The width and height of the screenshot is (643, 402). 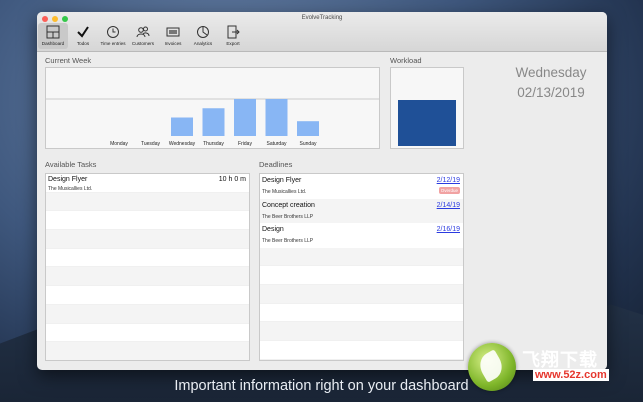 What do you see at coordinates (203, 32) in the screenshot?
I see `analytics-icon` at bounding box center [203, 32].